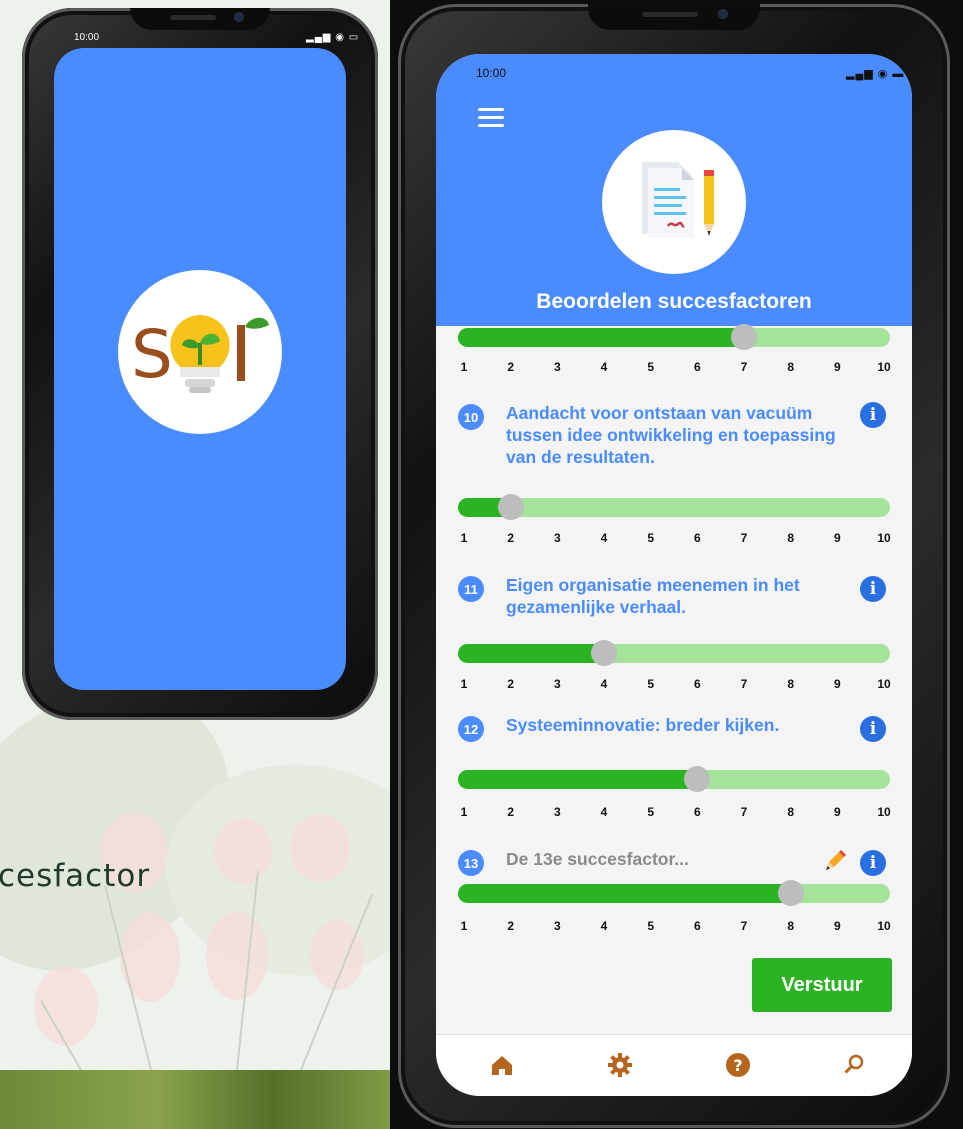 The width and height of the screenshot is (963, 1129). What do you see at coordinates (471, 863) in the screenshot?
I see `question-number-badge: 13` at bounding box center [471, 863].